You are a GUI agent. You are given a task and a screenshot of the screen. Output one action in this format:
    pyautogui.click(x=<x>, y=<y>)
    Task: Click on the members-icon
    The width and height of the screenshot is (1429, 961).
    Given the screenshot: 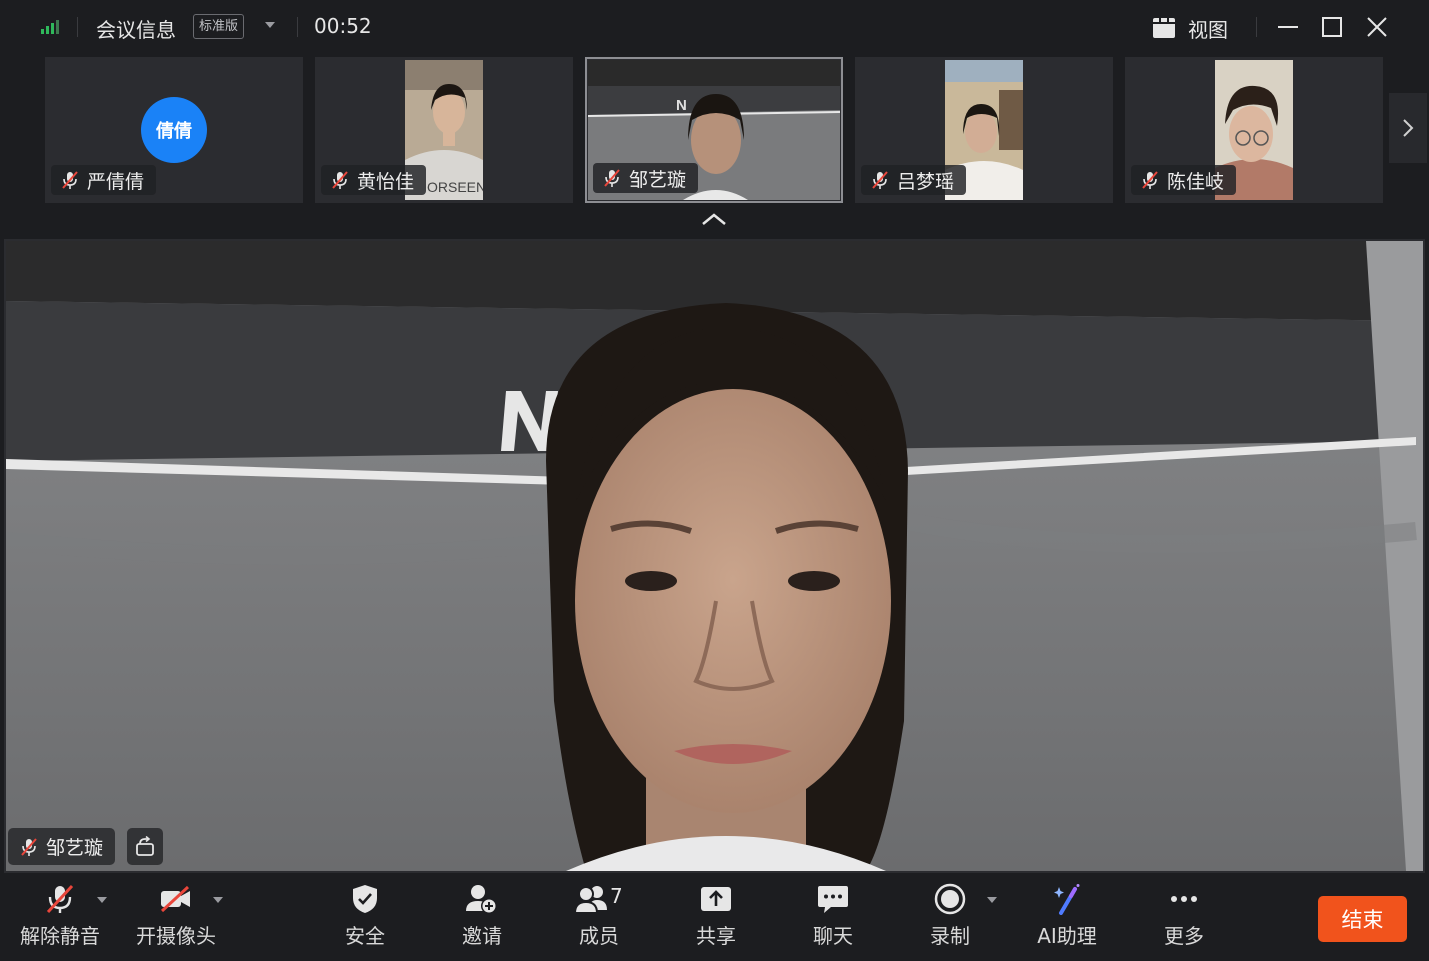 What is the action you would take?
    pyautogui.click(x=591, y=900)
    